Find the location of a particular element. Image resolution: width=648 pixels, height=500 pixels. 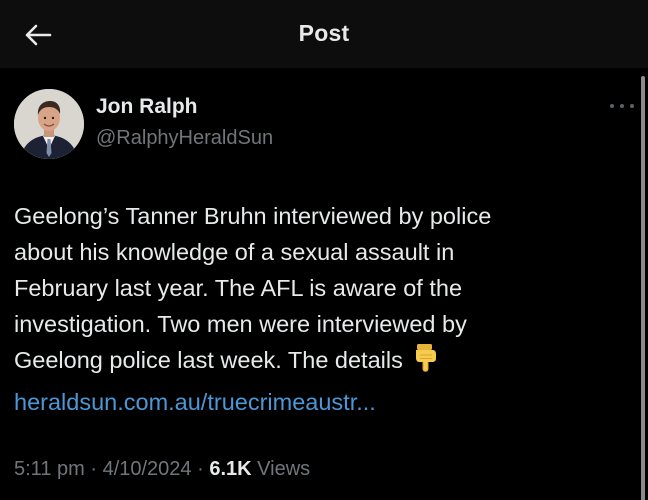

profile-photo is located at coordinates (49, 124).